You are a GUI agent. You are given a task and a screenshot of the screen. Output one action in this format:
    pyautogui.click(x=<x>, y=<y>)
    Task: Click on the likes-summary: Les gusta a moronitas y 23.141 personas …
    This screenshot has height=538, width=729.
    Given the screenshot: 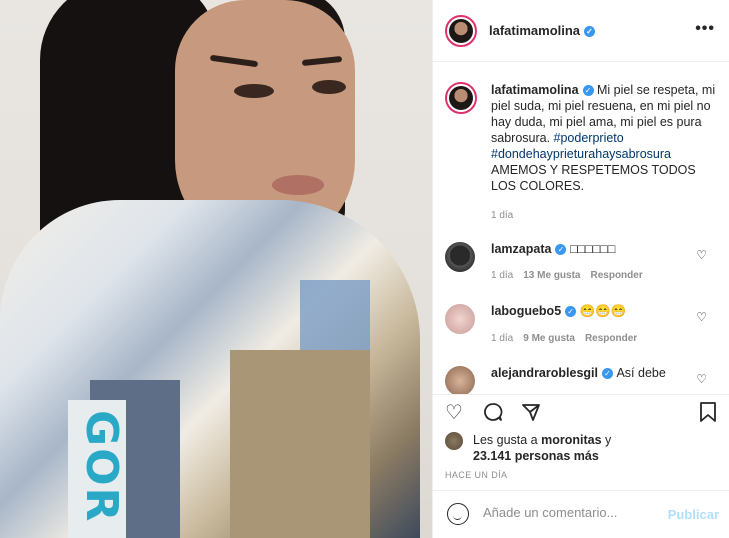 What is the action you would take?
    pyautogui.click(x=581, y=448)
    